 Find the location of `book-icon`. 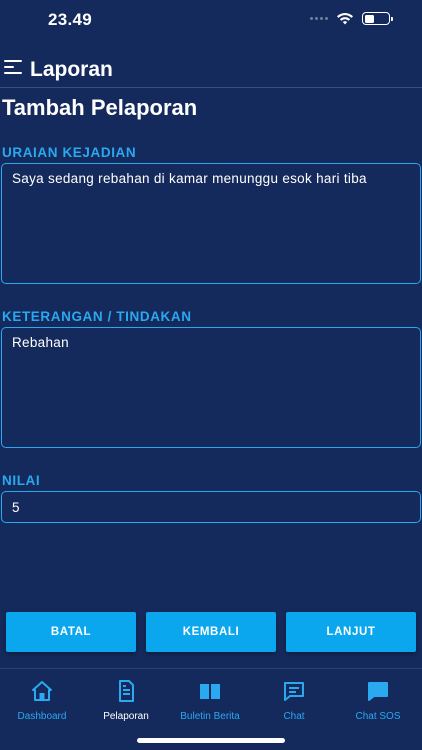

book-icon is located at coordinates (210, 691).